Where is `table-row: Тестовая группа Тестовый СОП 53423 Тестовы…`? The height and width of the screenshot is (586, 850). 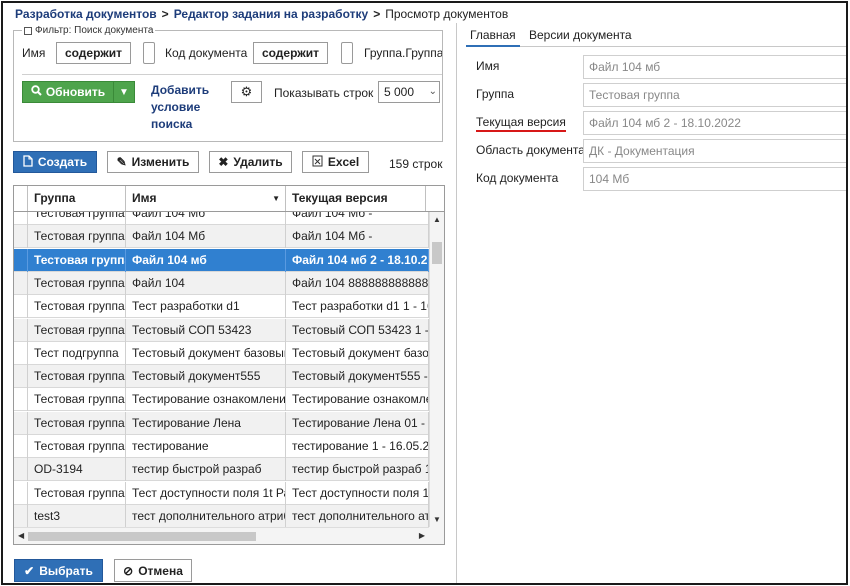
table-row: Тестовая группа Тестовый СОП 53423 Тестовы… is located at coordinates (221, 330).